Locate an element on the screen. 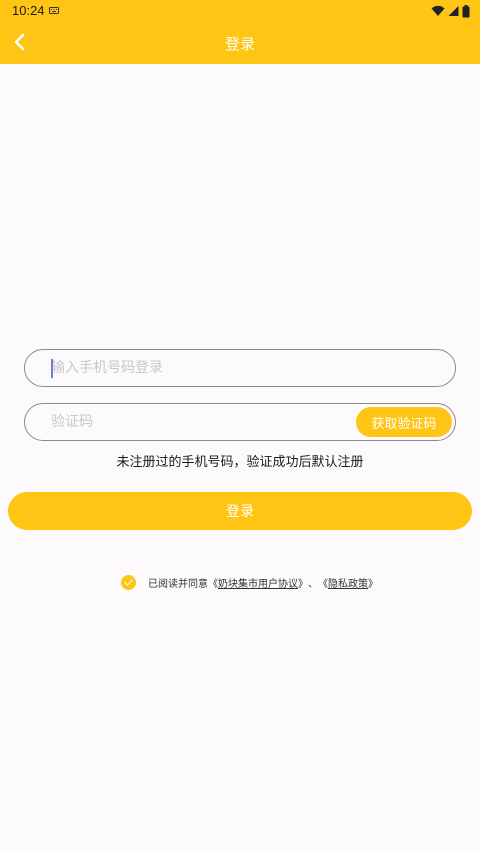  page-title: 登录 is located at coordinates (239, 44).